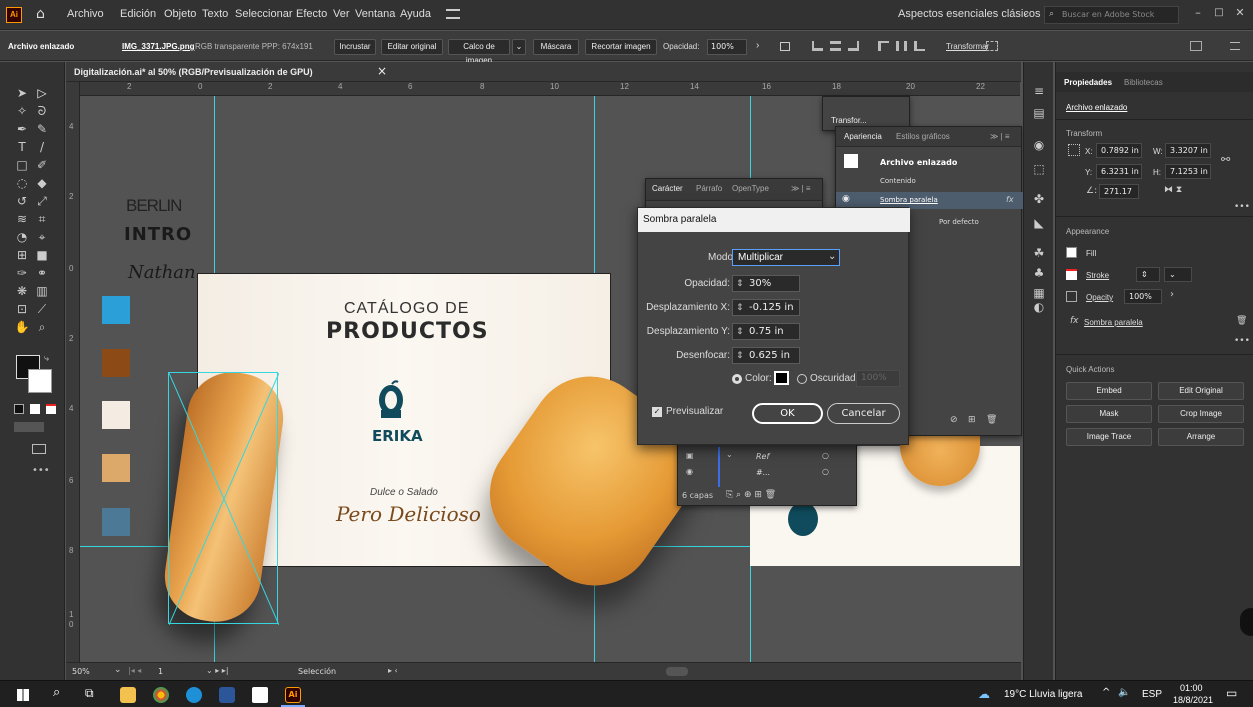  I want to click on tab-opentype: OpenType, so click(750, 188).